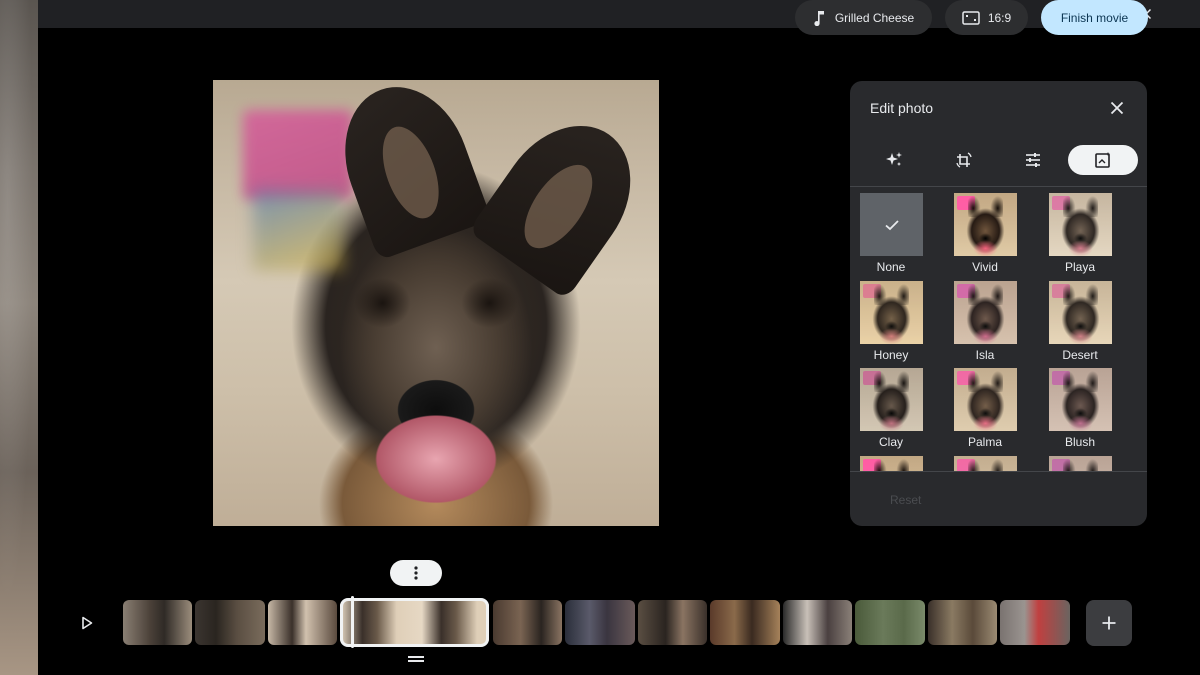 This screenshot has width=1200, height=675. Describe the element at coordinates (985, 267) in the screenshot. I see `filter-label: Vivid` at that location.